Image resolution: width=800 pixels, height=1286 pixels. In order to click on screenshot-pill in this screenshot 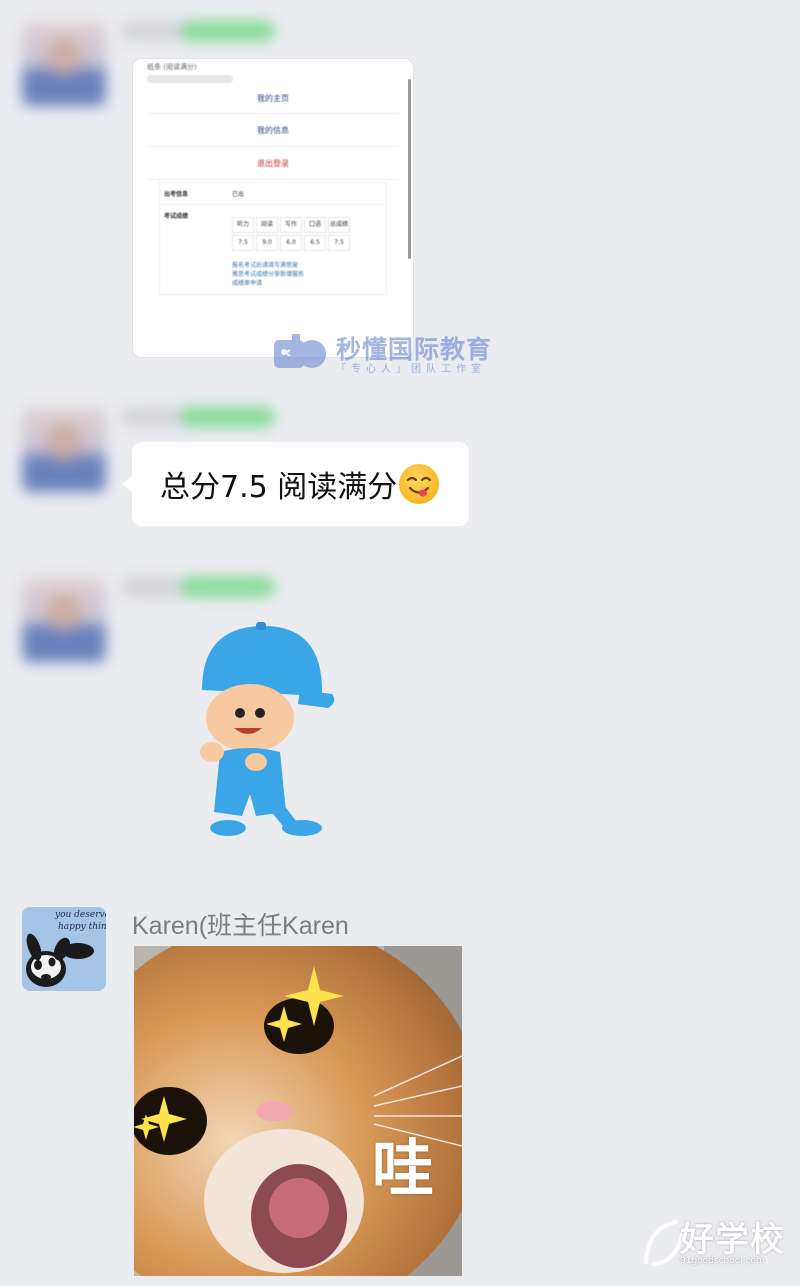, I will do `click(190, 79)`.